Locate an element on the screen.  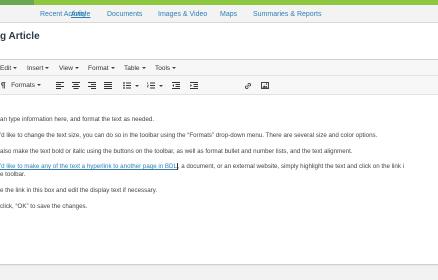
menu-tools: Tools is located at coordinates (166, 68).